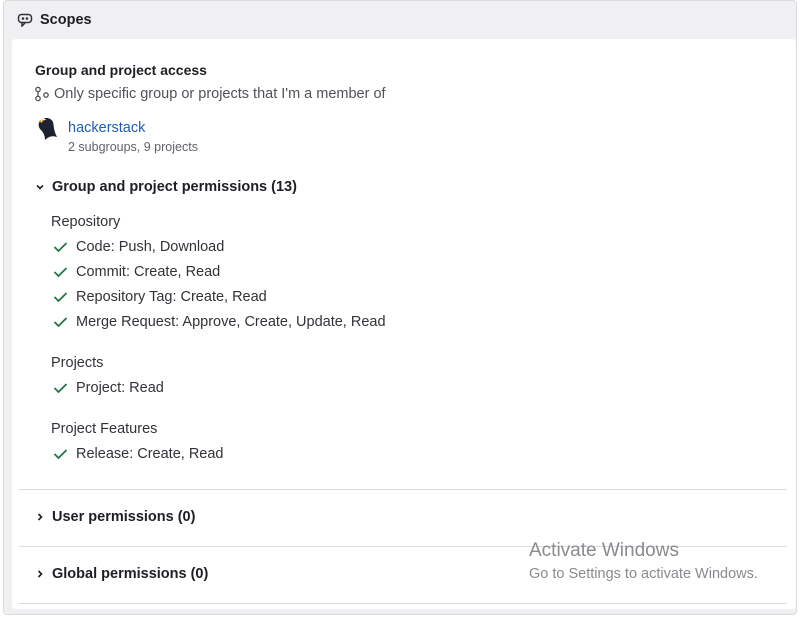  I want to click on group-project-permissions-toggle: Group and project permissions (13), so click(166, 187).